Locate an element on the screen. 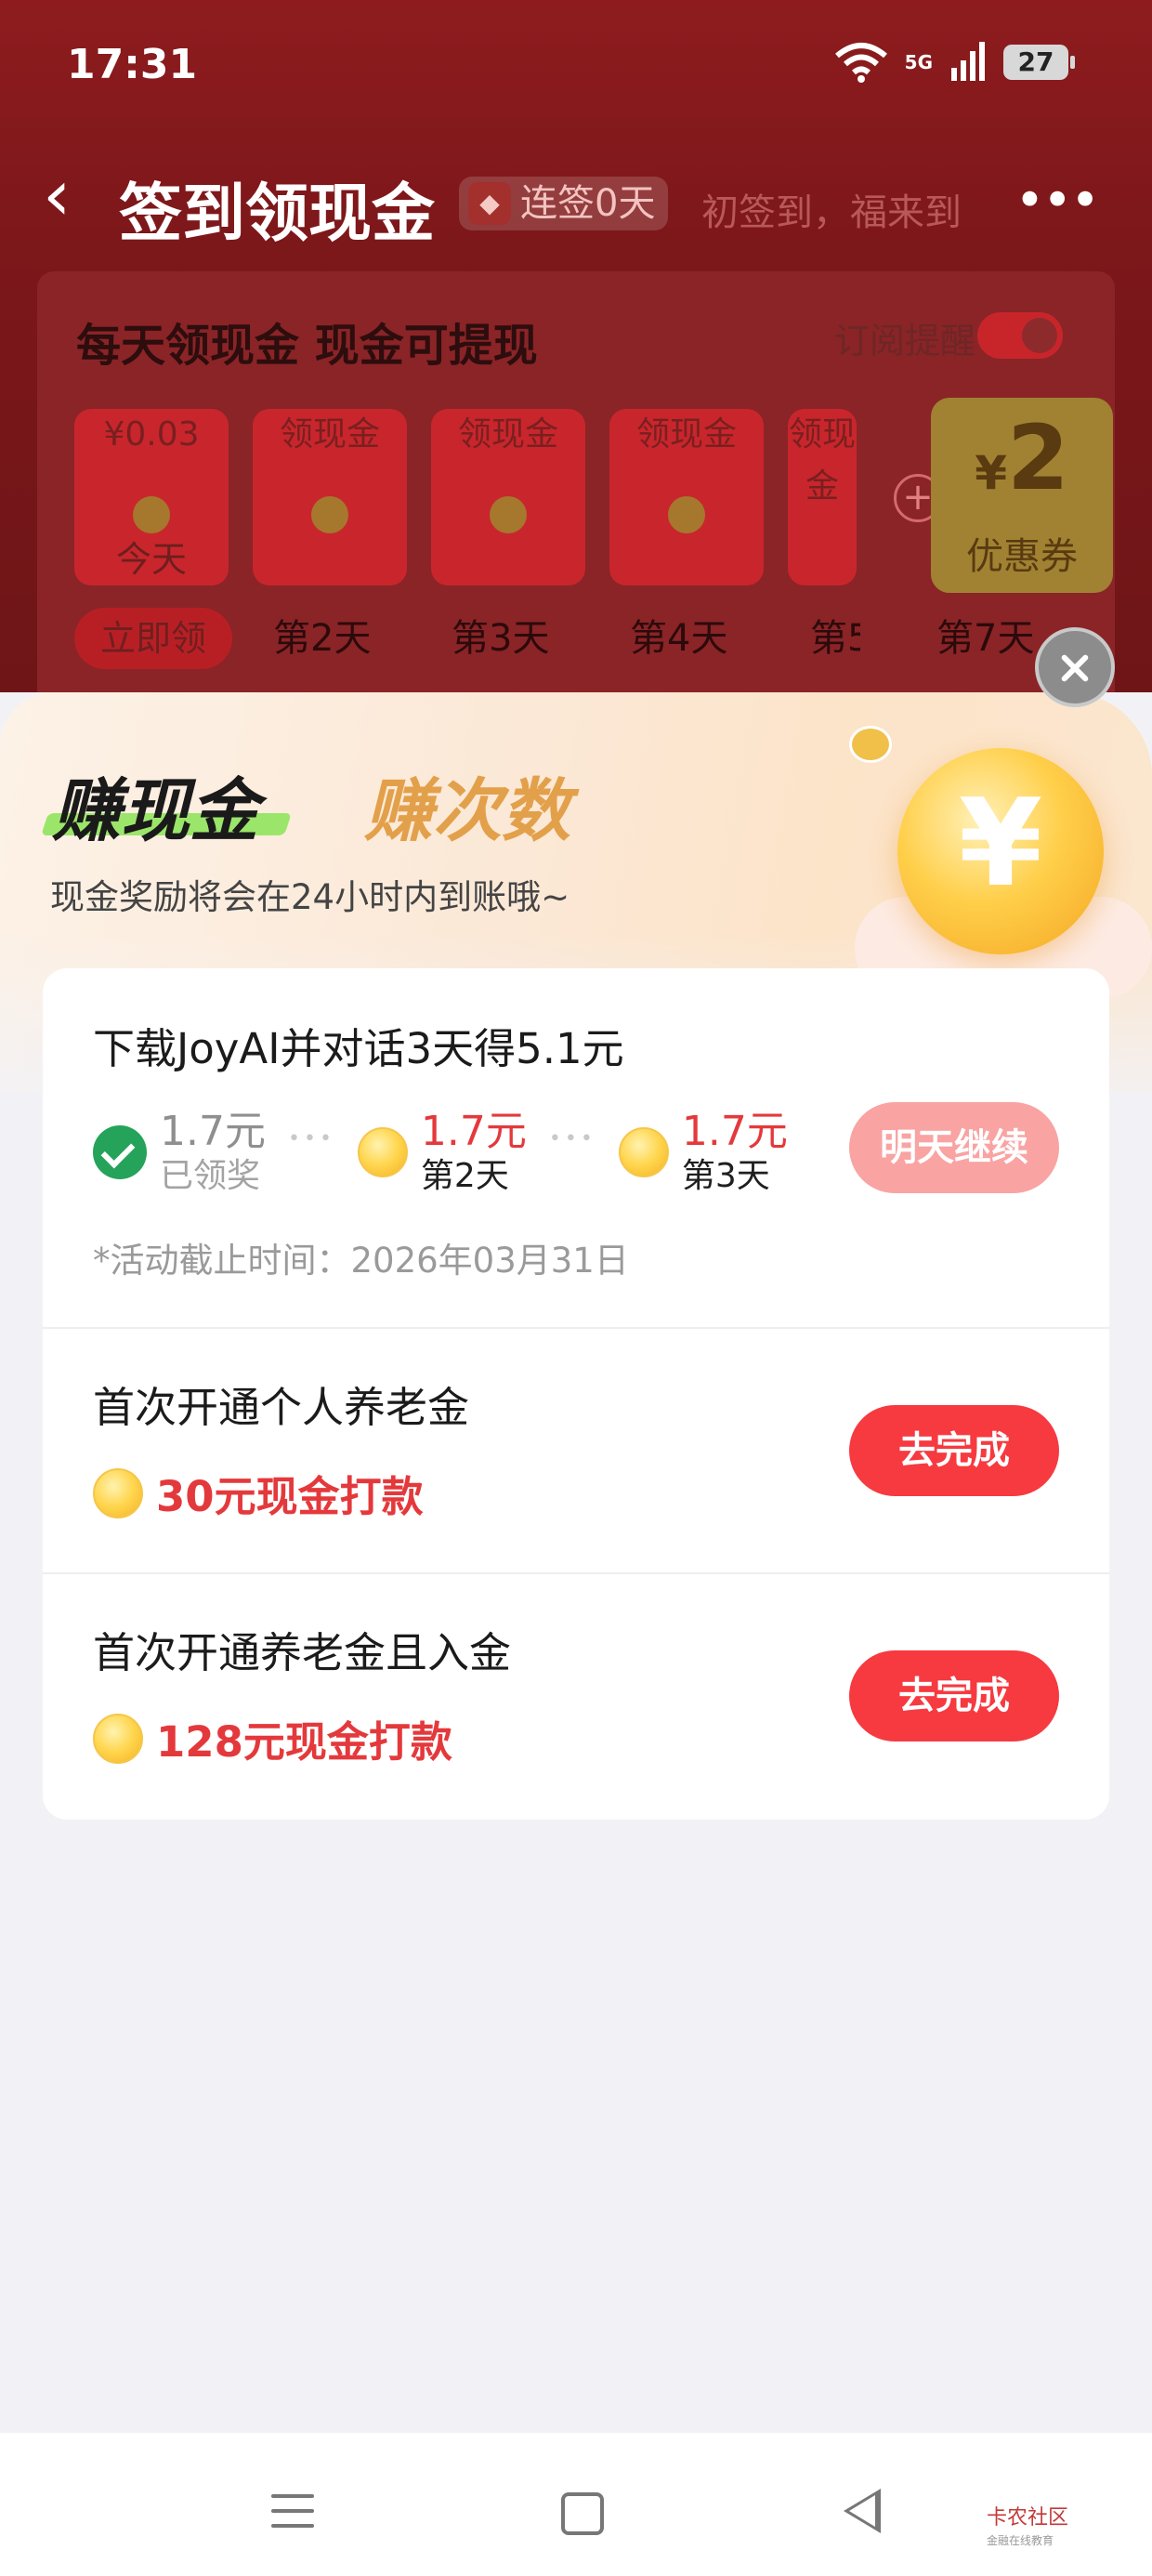 This screenshot has height=2576, width=1152. step-label: 第3天 is located at coordinates (725, 1176).